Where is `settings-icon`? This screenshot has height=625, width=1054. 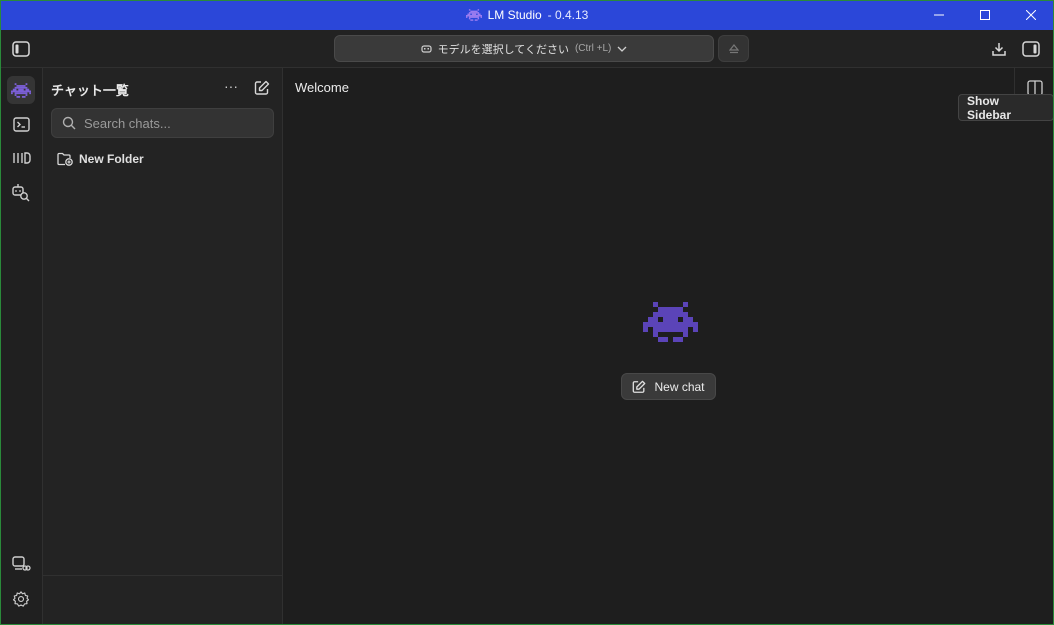 settings-icon is located at coordinates (21, 599).